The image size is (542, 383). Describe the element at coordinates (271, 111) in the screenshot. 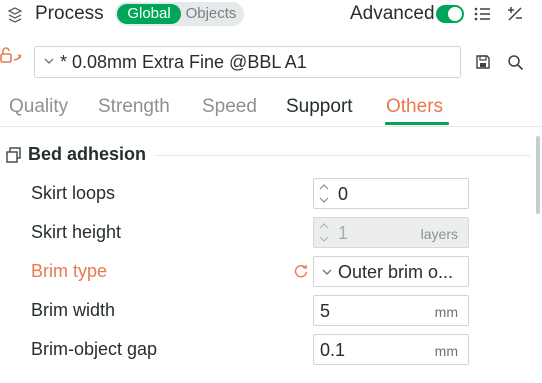

I see `settings-tabs: Quality Strength Speed Support Others` at that location.